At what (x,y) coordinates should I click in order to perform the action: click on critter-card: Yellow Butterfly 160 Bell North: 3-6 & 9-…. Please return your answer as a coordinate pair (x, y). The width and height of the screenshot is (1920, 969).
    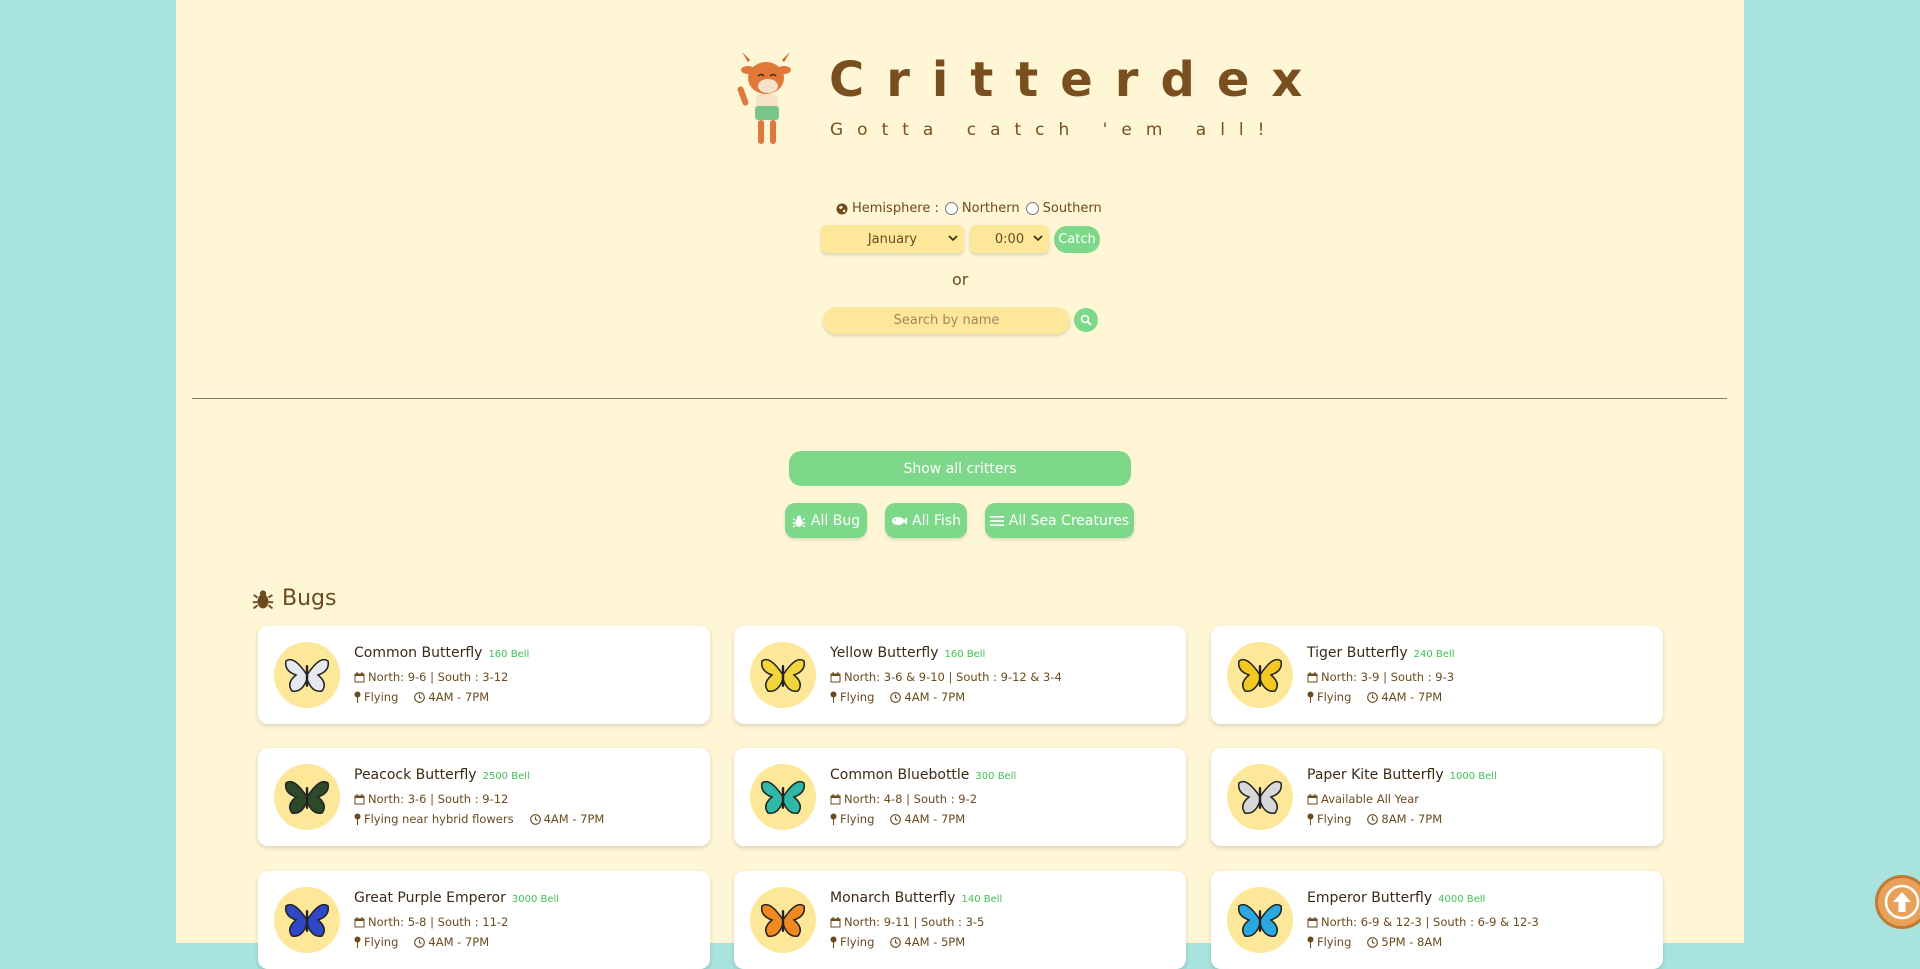
    Looking at the image, I should click on (960, 675).